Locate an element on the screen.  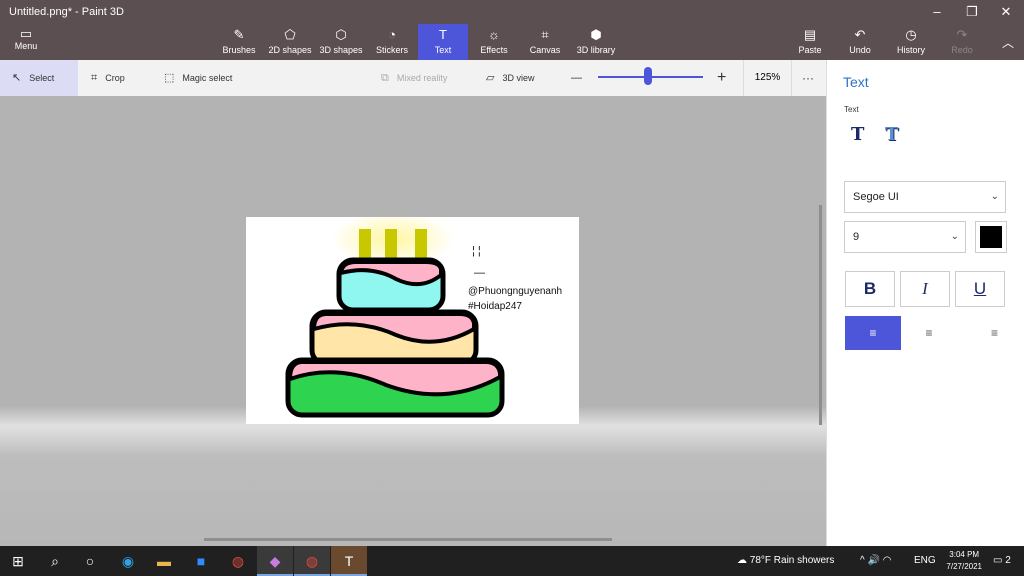
tool-stickers: ◔ Stickers is located at coordinates (392, 42).